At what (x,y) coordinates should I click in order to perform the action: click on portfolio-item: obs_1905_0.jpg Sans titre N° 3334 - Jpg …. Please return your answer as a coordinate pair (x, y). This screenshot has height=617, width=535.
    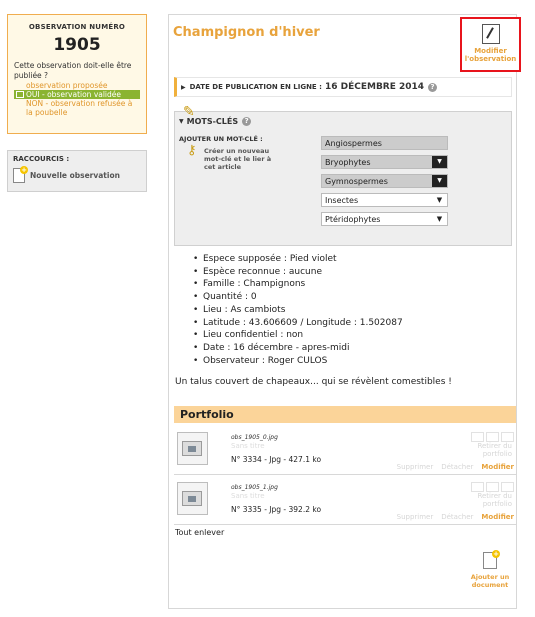
    Looking at the image, I should click on (345, 452).